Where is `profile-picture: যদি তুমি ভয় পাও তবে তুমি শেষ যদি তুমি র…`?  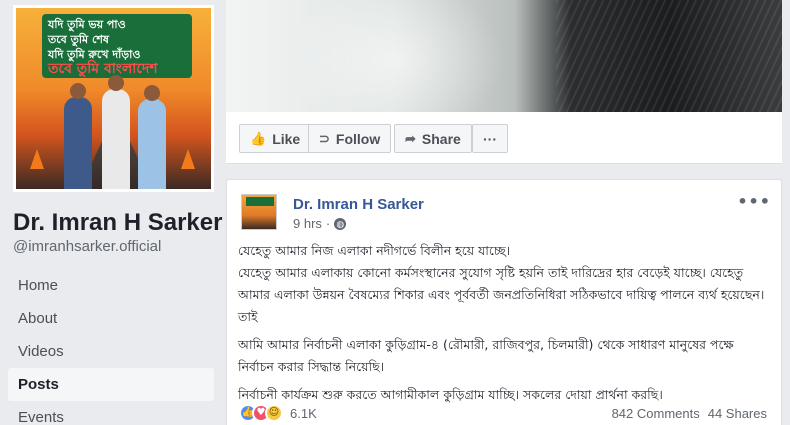 profile-picture: যদি তুমি ভয় পাও তবে তুমি শেষ যদি তুমি র… is located at coordinates (113, 98).